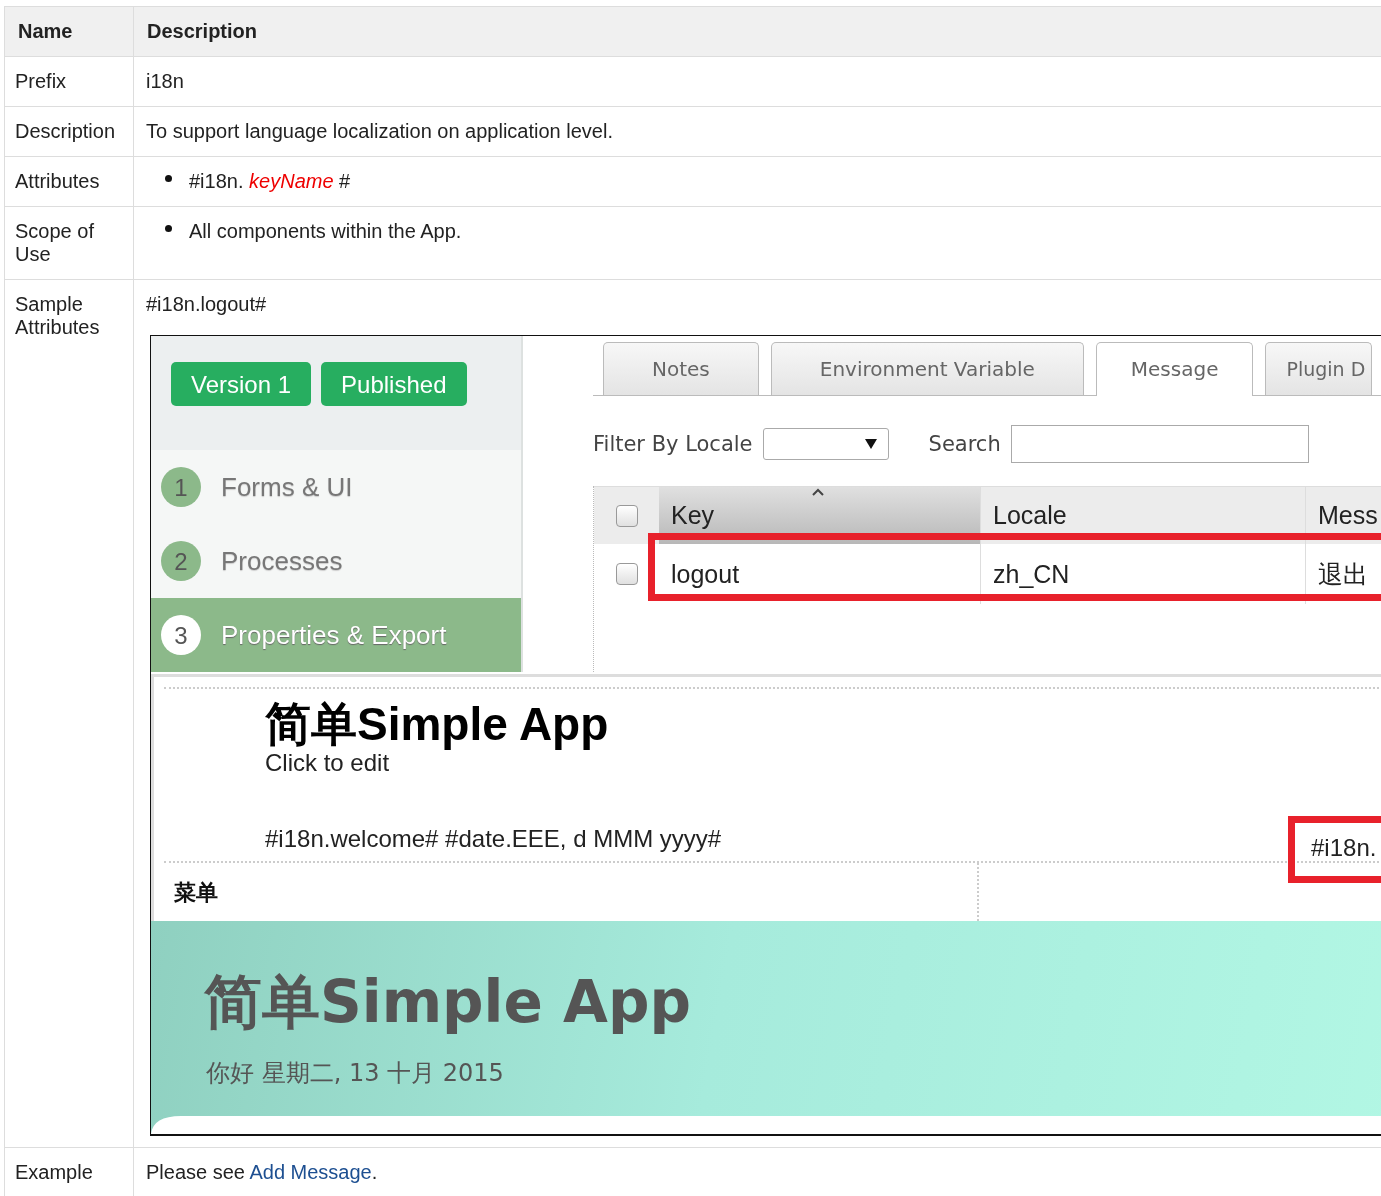 The width and height of the screenshot is (1381, 1196). Describe the element at coordinates (65, 131) in the screenshot. I see `row-label: Description` at that location.